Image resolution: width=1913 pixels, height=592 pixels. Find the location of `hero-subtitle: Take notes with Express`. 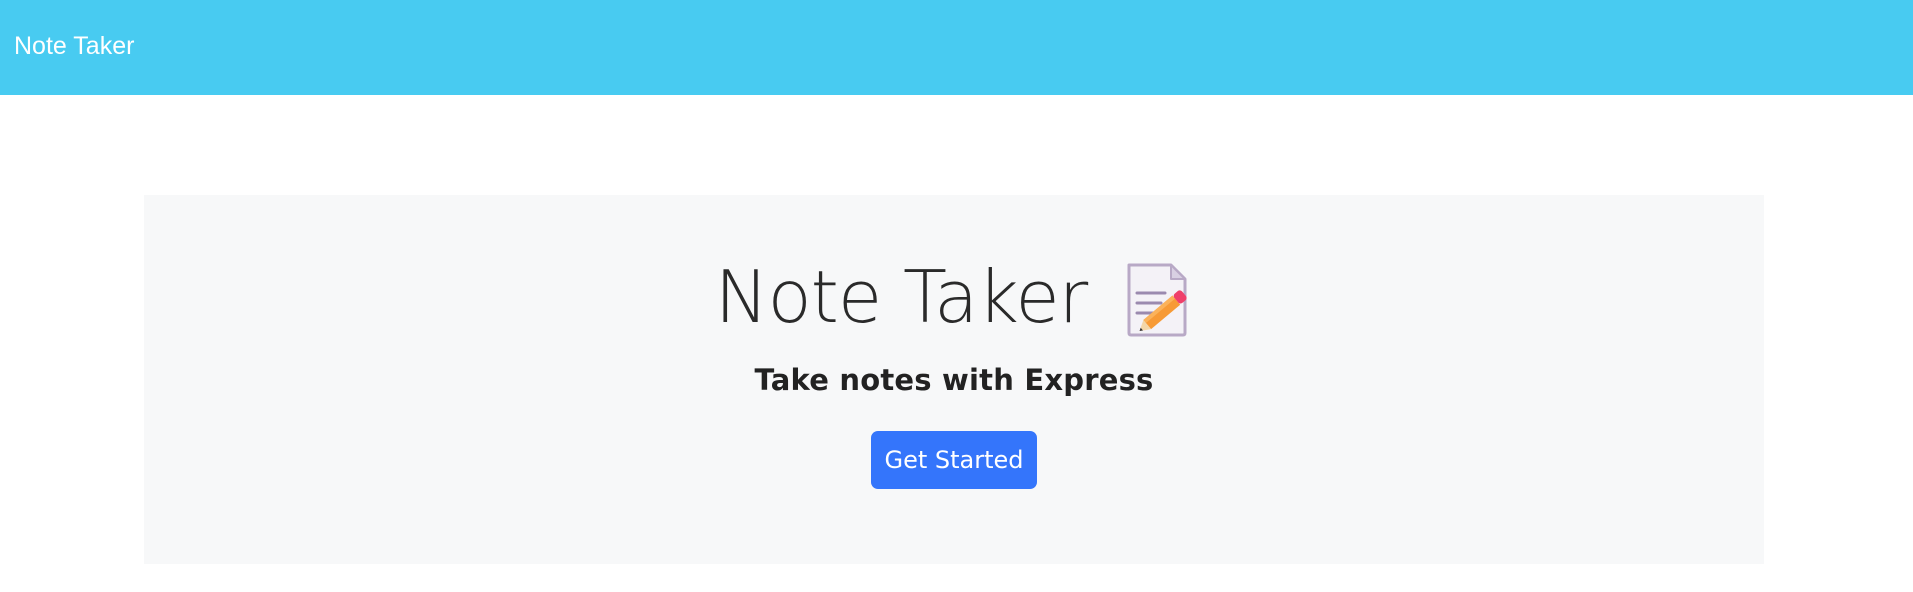

hero-subtitle: Take notes with Express is located at coordinates (954, 380).